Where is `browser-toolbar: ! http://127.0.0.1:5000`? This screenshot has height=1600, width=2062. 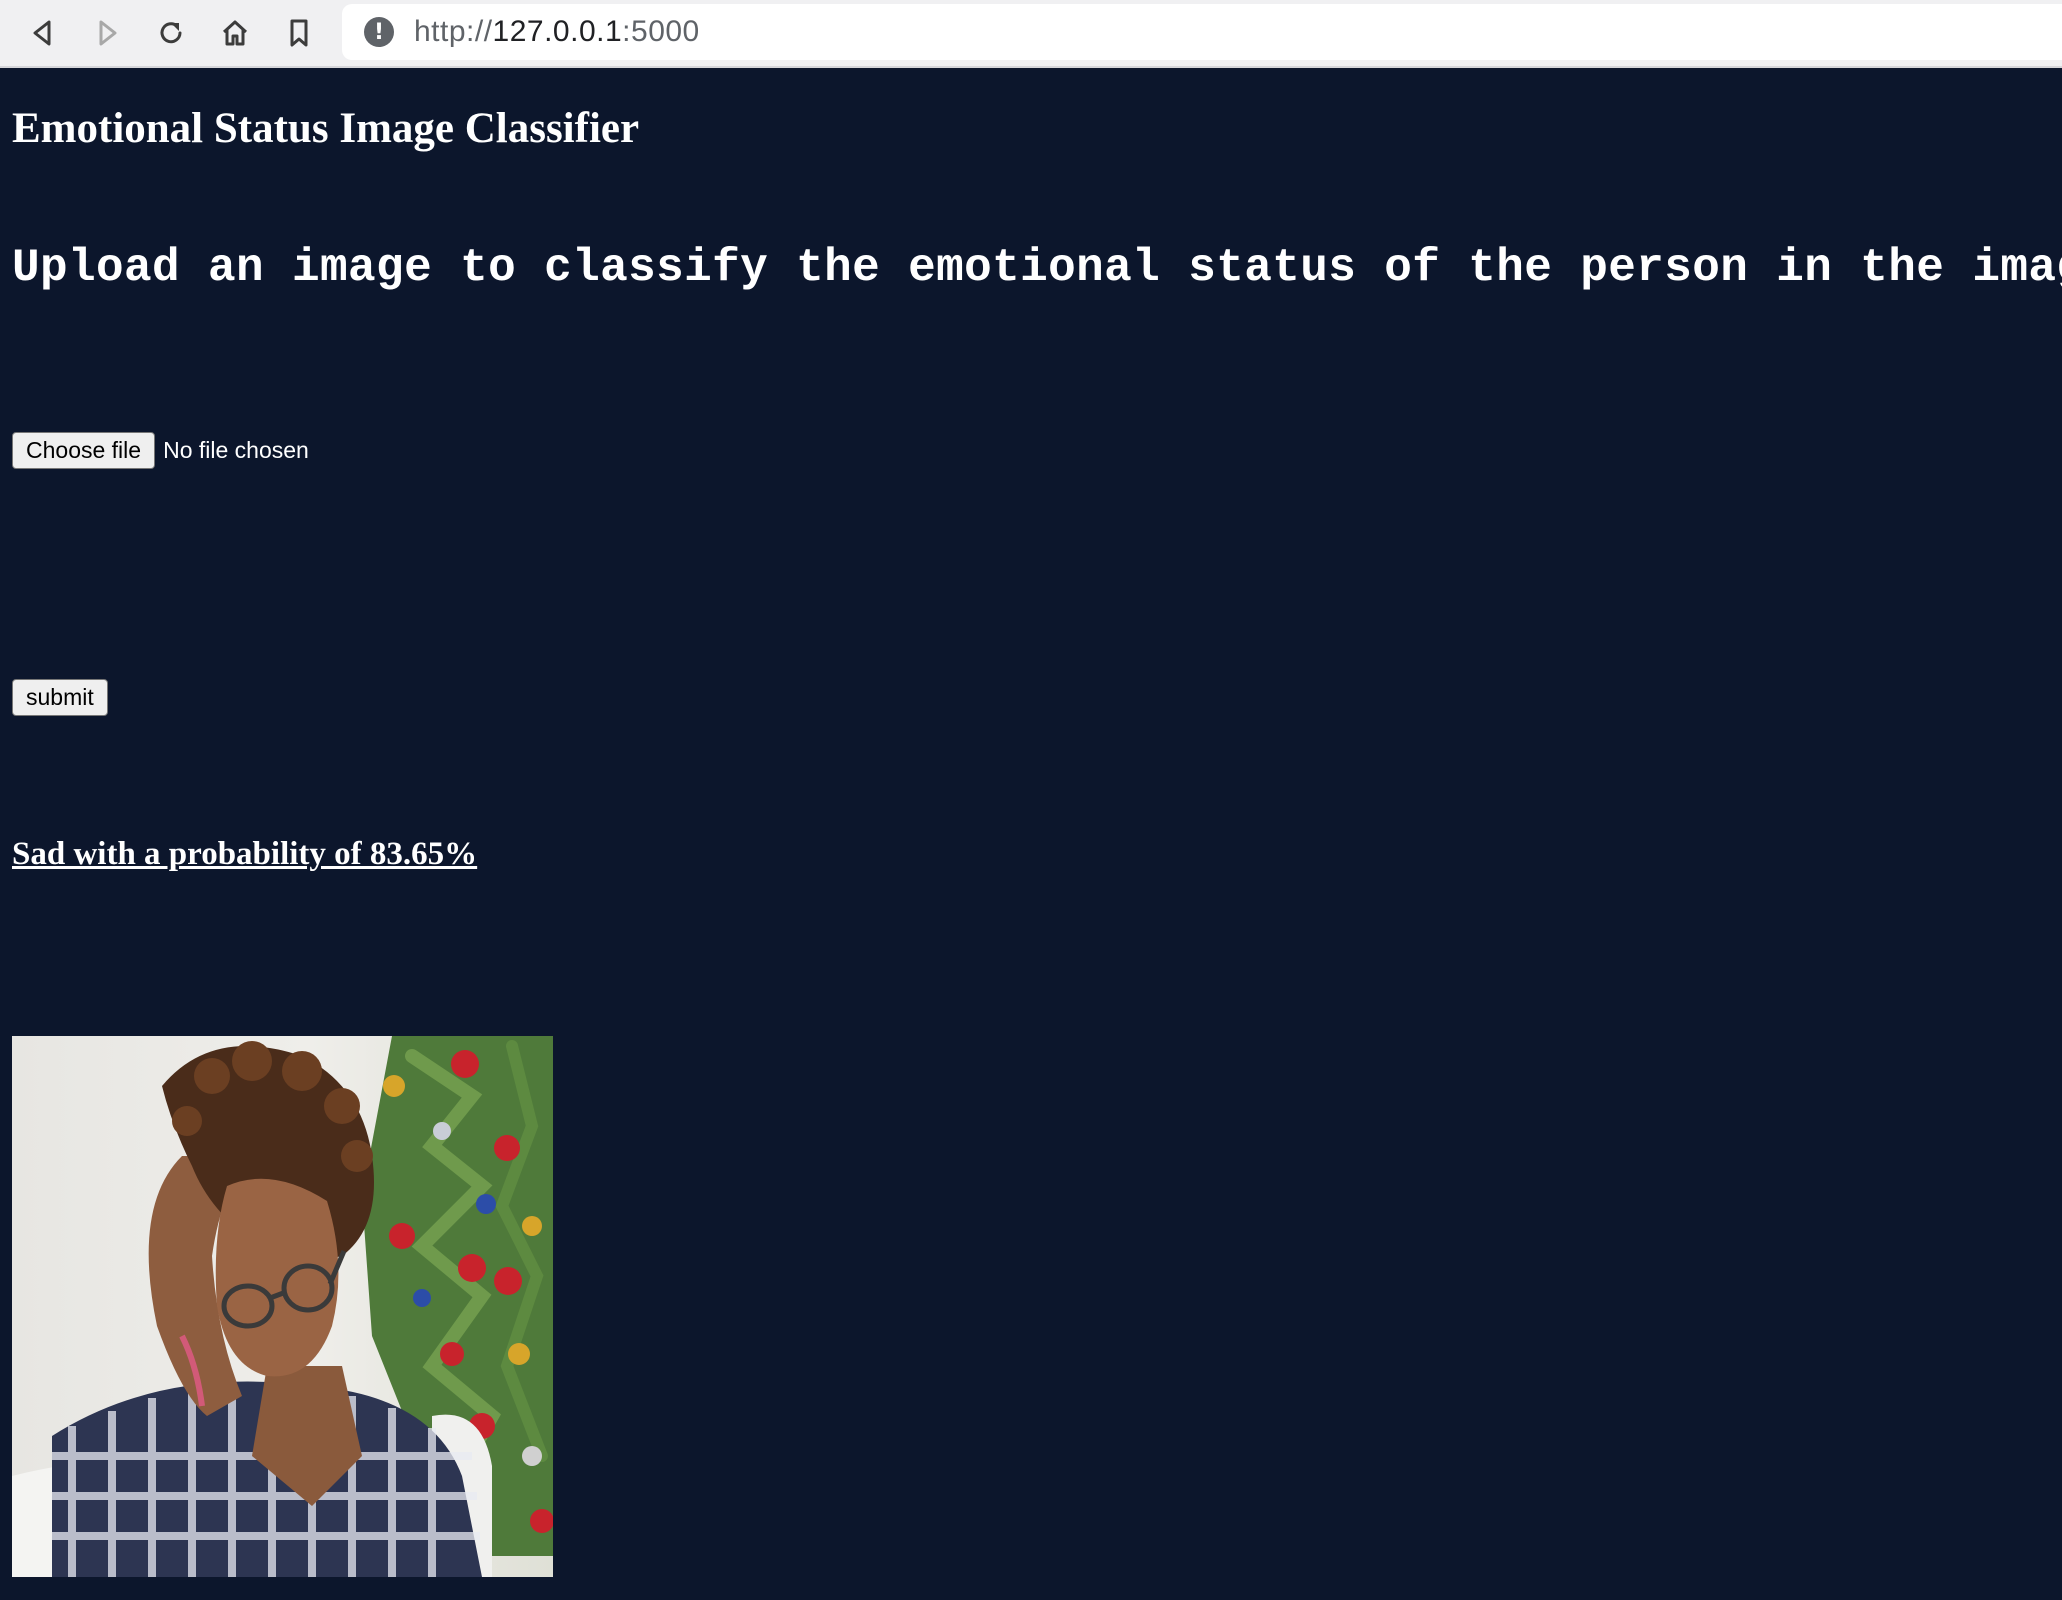
browser-toolbar: ! http://127.0.0.1:5000 is located at coordinates (1031, 34).